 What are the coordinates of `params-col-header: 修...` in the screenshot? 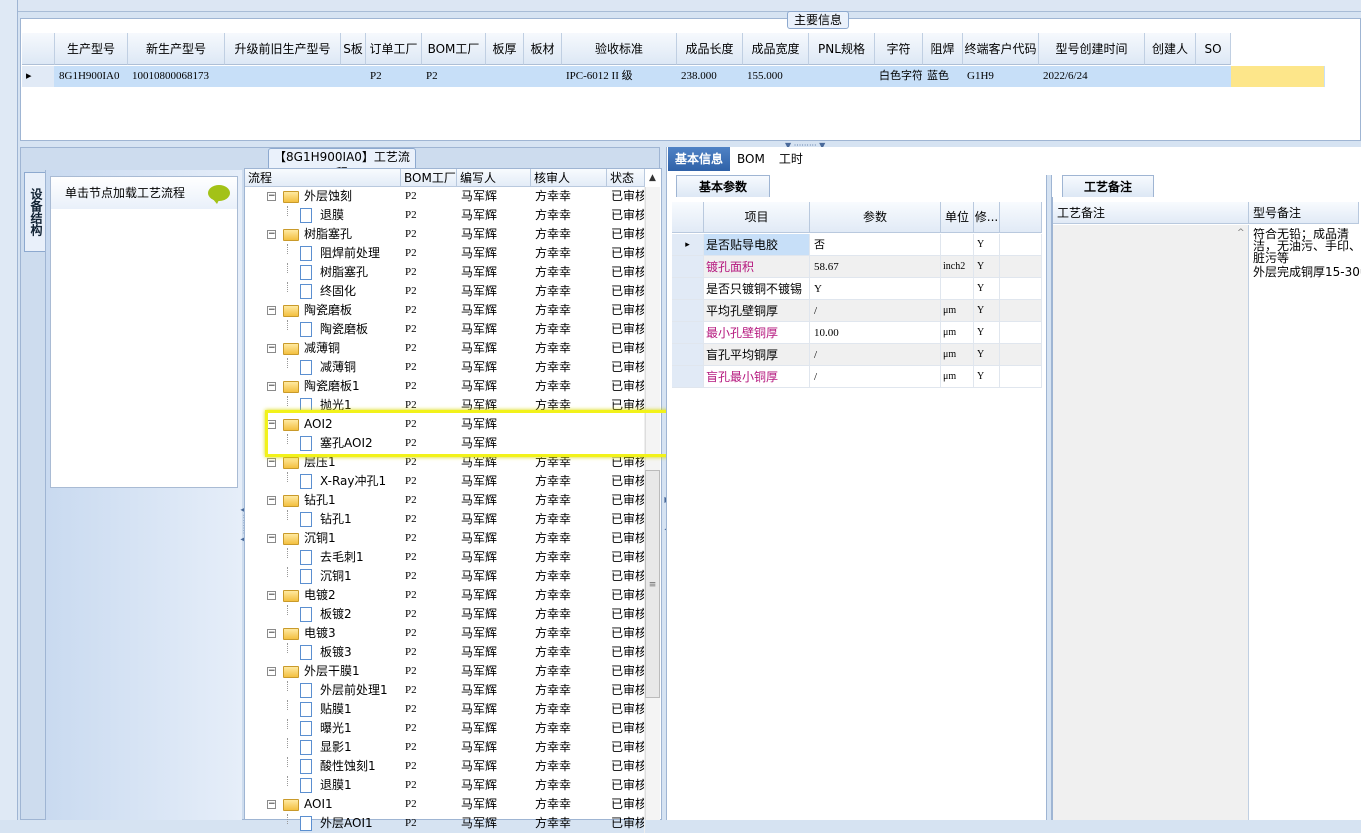 It's located at (987, 217).